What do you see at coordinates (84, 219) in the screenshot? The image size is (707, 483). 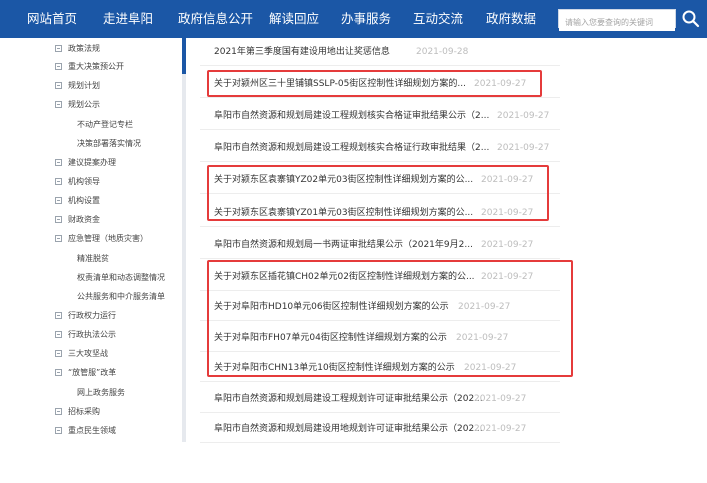 I see `sidebar-item-label: 财政资金` at bounding box center [84, 219].